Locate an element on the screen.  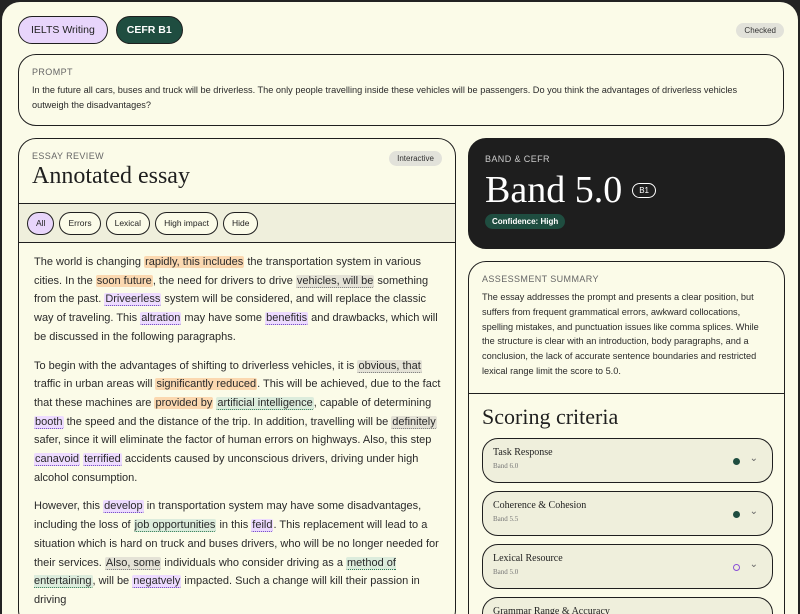
filter-bar: All Errors Lexical High impact Hide is located at coordinates (237, 223).